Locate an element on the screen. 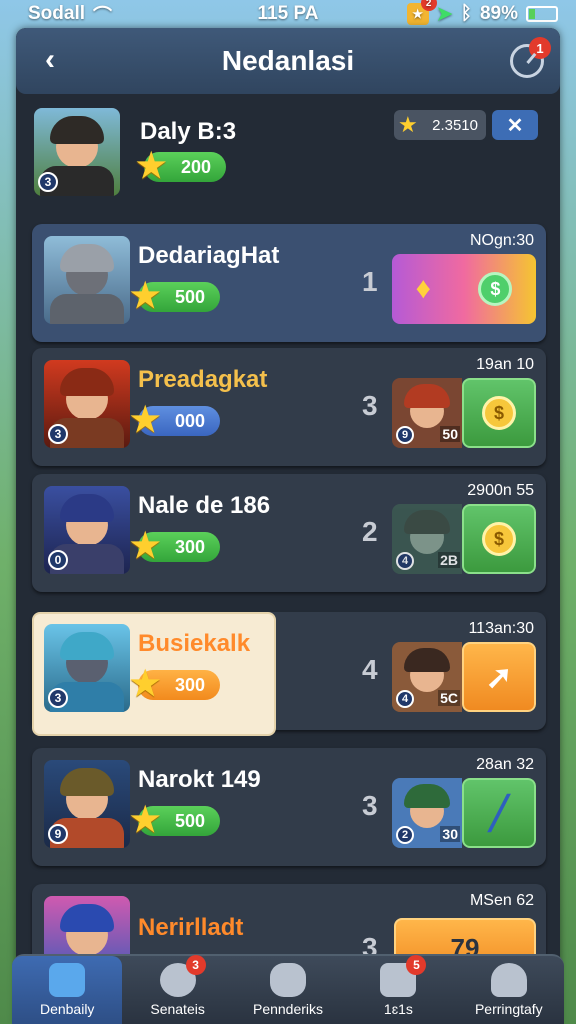 Image resolution: width=576 pixels, height=1024 pixels. gamepad-icon is located at coordinates (288, 980).